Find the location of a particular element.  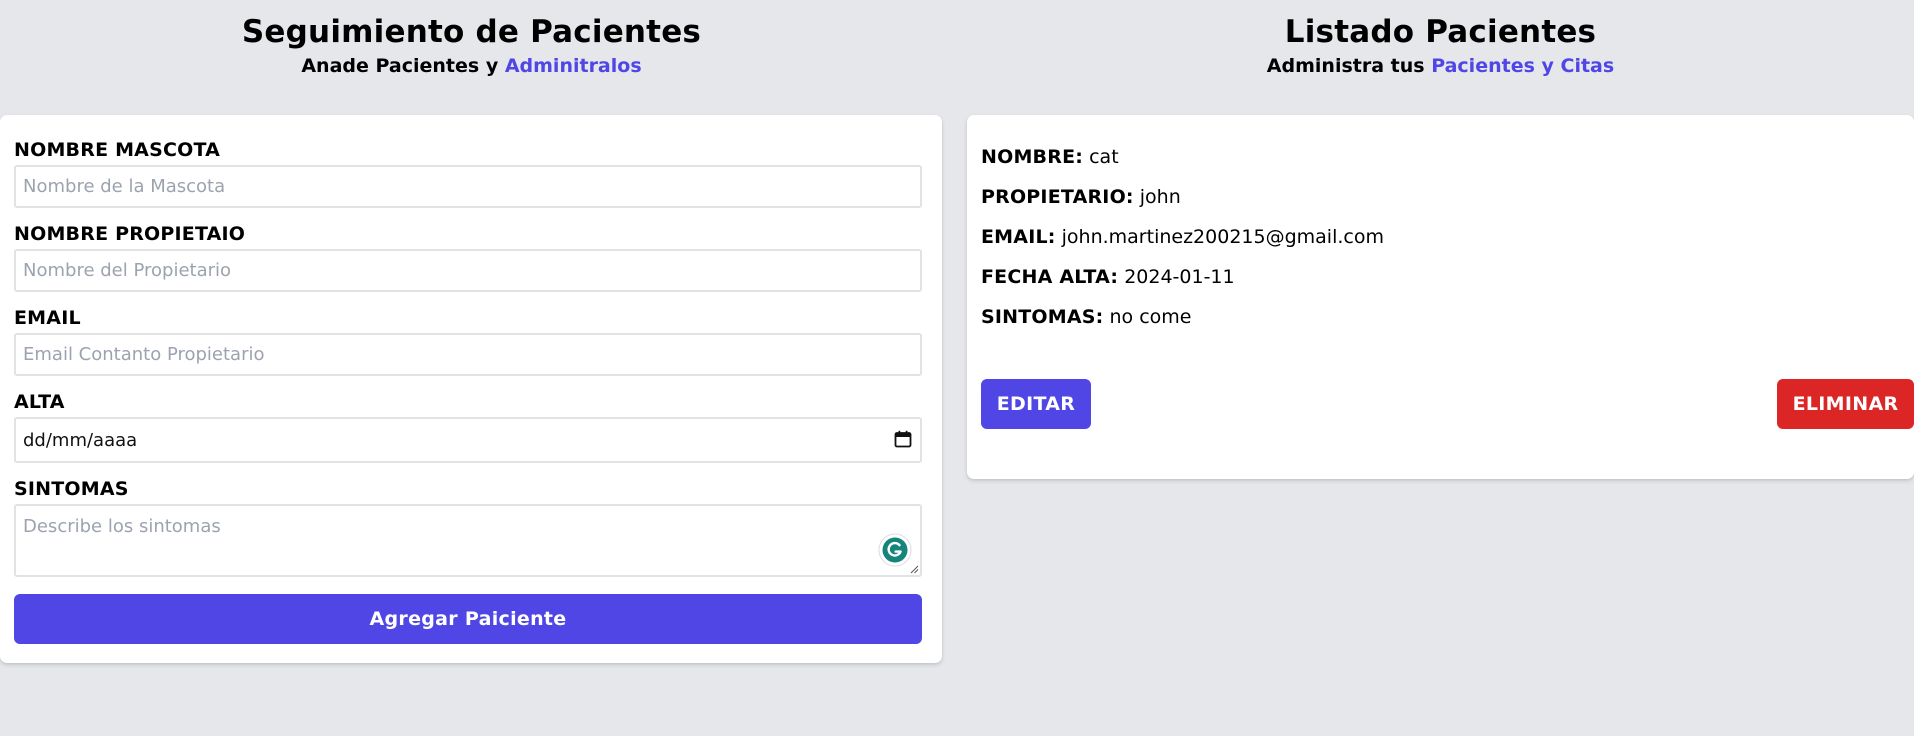

list-subtitle: Administra tus Pacientes y Citas is located at coordinates (1440, 66).